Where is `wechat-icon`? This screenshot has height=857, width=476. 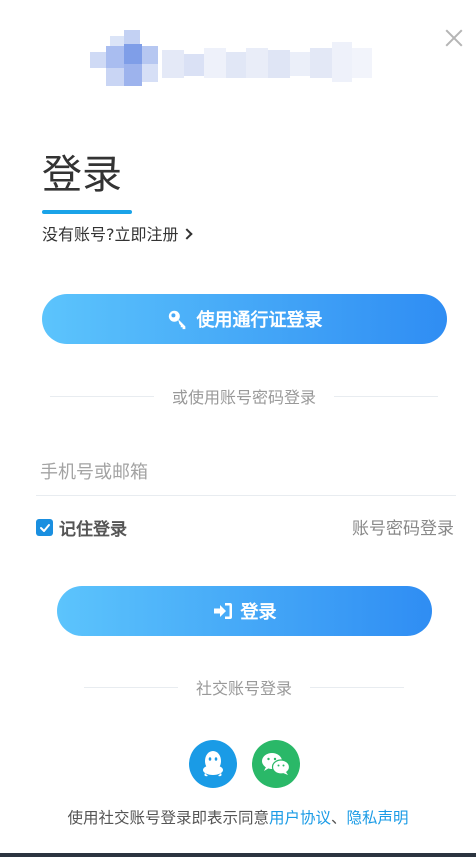
wechat-icon is located at coordinates (276, 764).